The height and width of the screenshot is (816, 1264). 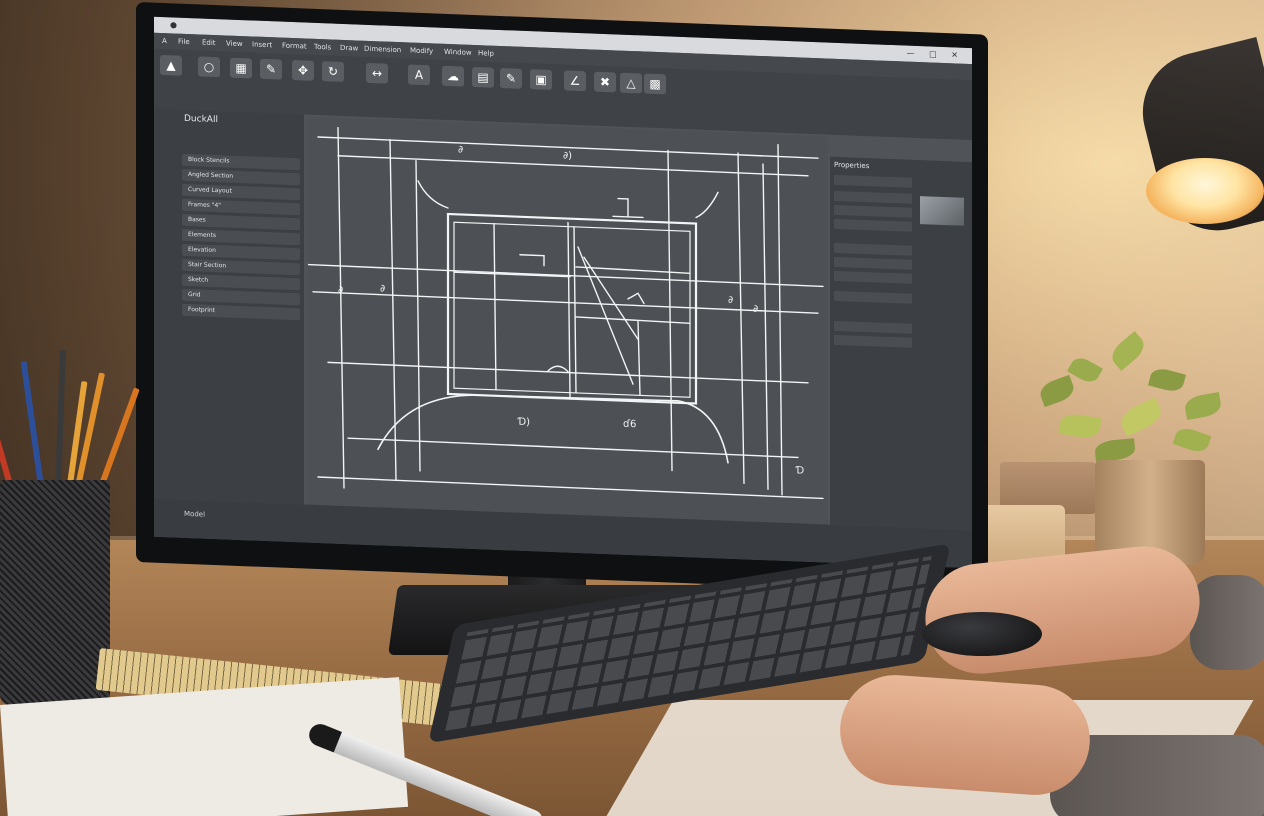 What do you see at coordinates (377, 73) in the screenshot?
I see `dimension-tool-icon: ↔` at bounding box center [377, 73].